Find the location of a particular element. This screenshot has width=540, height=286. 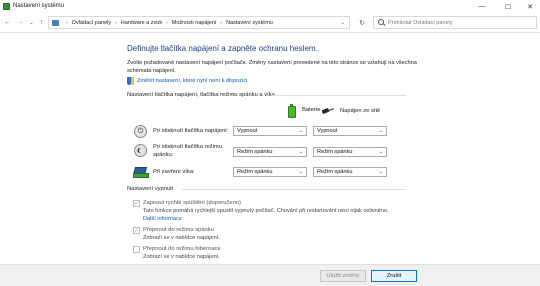

hibernate-option-description: Zobrazí se v nabídce napájení. is located at coordinates (181, 257).